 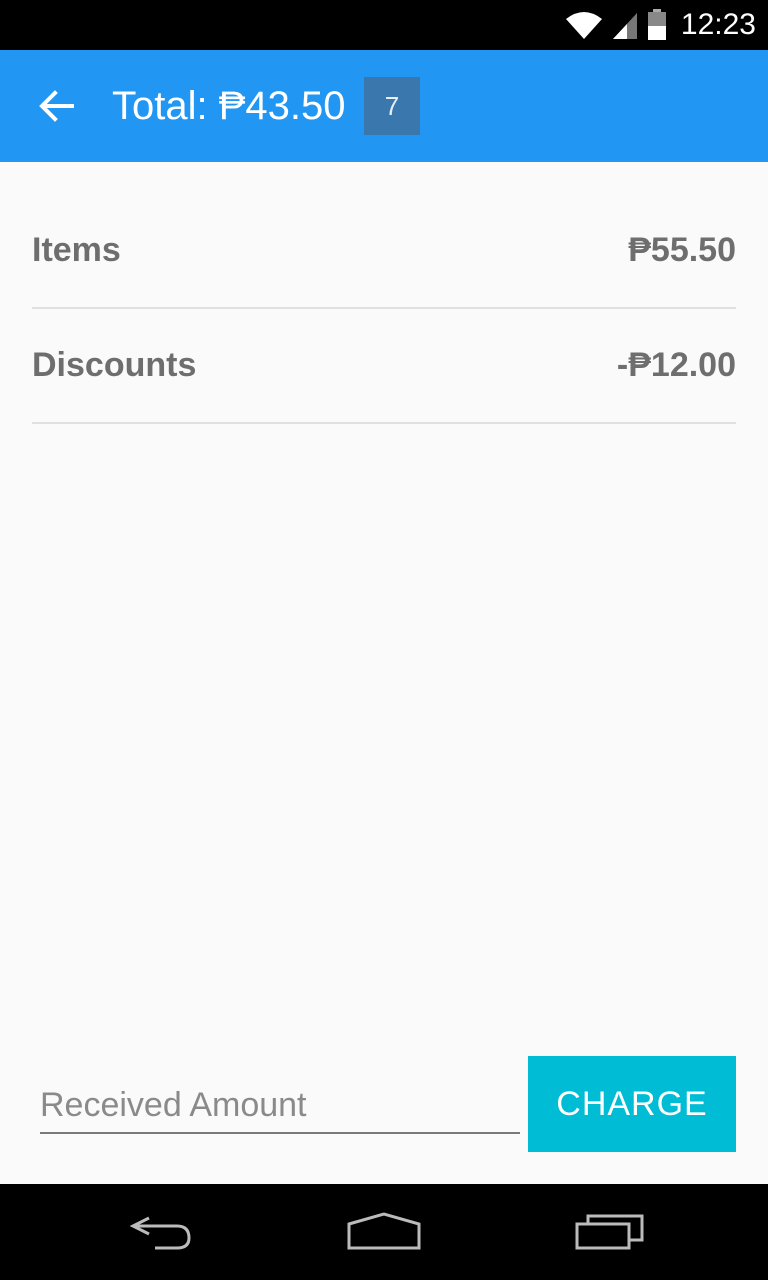 I want to click on received-amount-field, so click(x=280, y=1107).